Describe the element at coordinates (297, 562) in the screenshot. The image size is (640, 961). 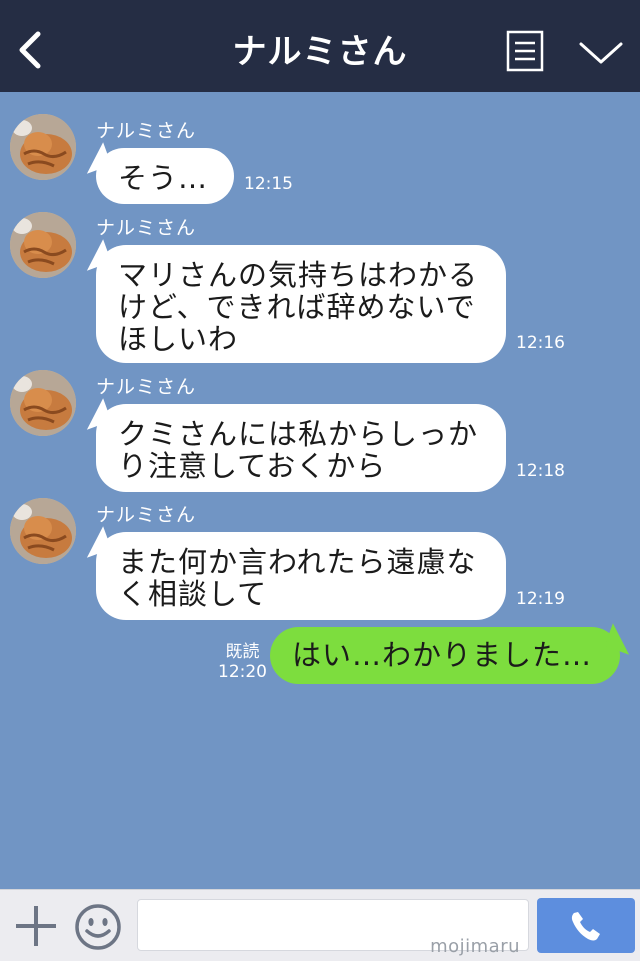
I see `message-line: また何か言われたら遠慮な` at that location.